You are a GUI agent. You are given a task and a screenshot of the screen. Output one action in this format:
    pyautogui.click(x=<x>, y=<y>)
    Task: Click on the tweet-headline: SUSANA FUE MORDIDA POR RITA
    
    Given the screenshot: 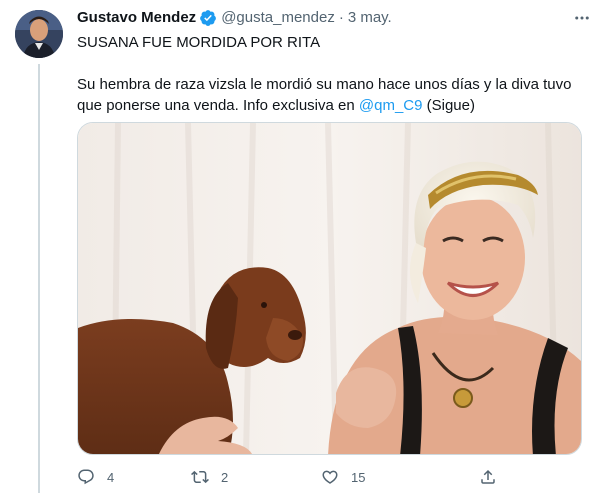 What is the action you would take?
    pyautogui.click(x=199, y=42)
    